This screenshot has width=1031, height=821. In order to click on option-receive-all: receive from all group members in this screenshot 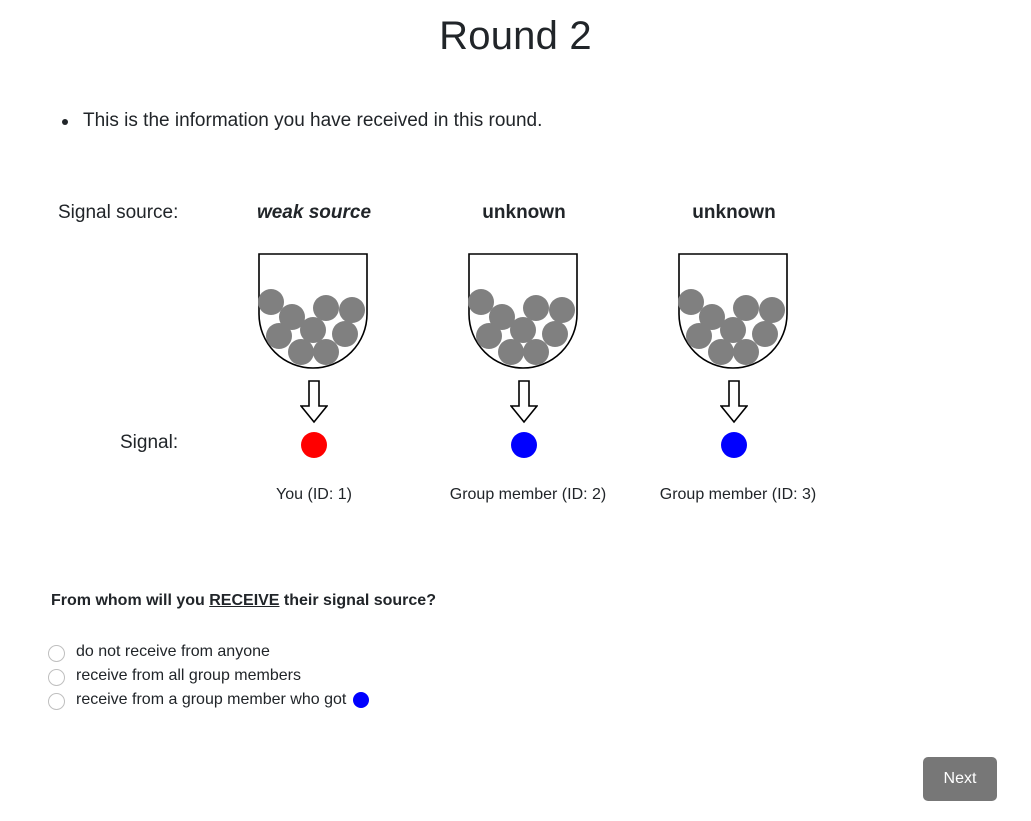, I will do `click(208, 676)`.